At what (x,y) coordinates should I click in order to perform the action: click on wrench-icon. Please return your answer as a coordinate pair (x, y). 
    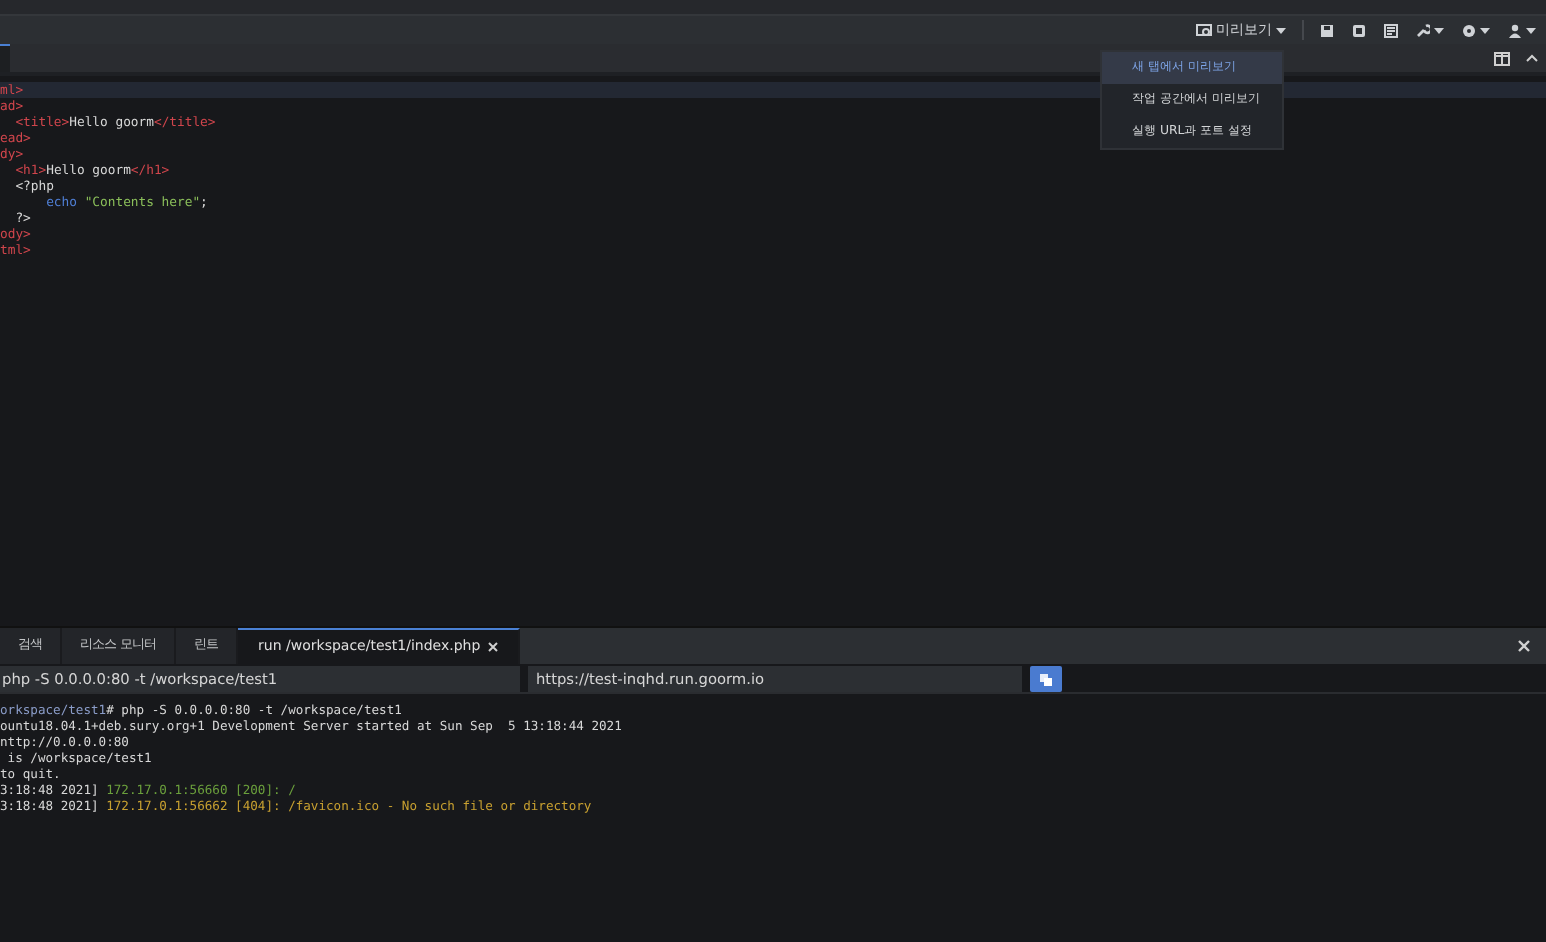
    Looking at the image, I should click on (1423, 30).